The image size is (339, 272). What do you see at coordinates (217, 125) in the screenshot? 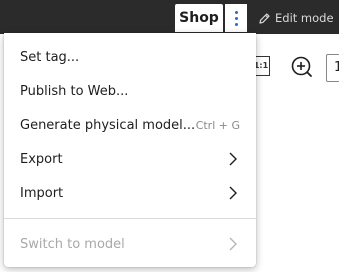
I see `shortcut-hint: Ctrl + G` at bounding box center [217, 125].